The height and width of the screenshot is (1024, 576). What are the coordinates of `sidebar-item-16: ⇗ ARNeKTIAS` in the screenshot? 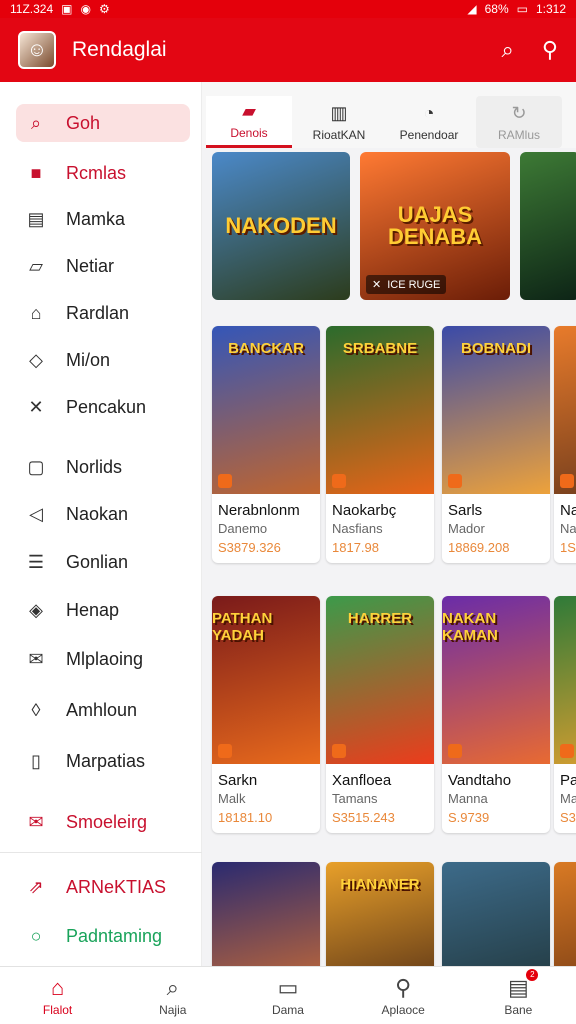 It's located at (103, 887).